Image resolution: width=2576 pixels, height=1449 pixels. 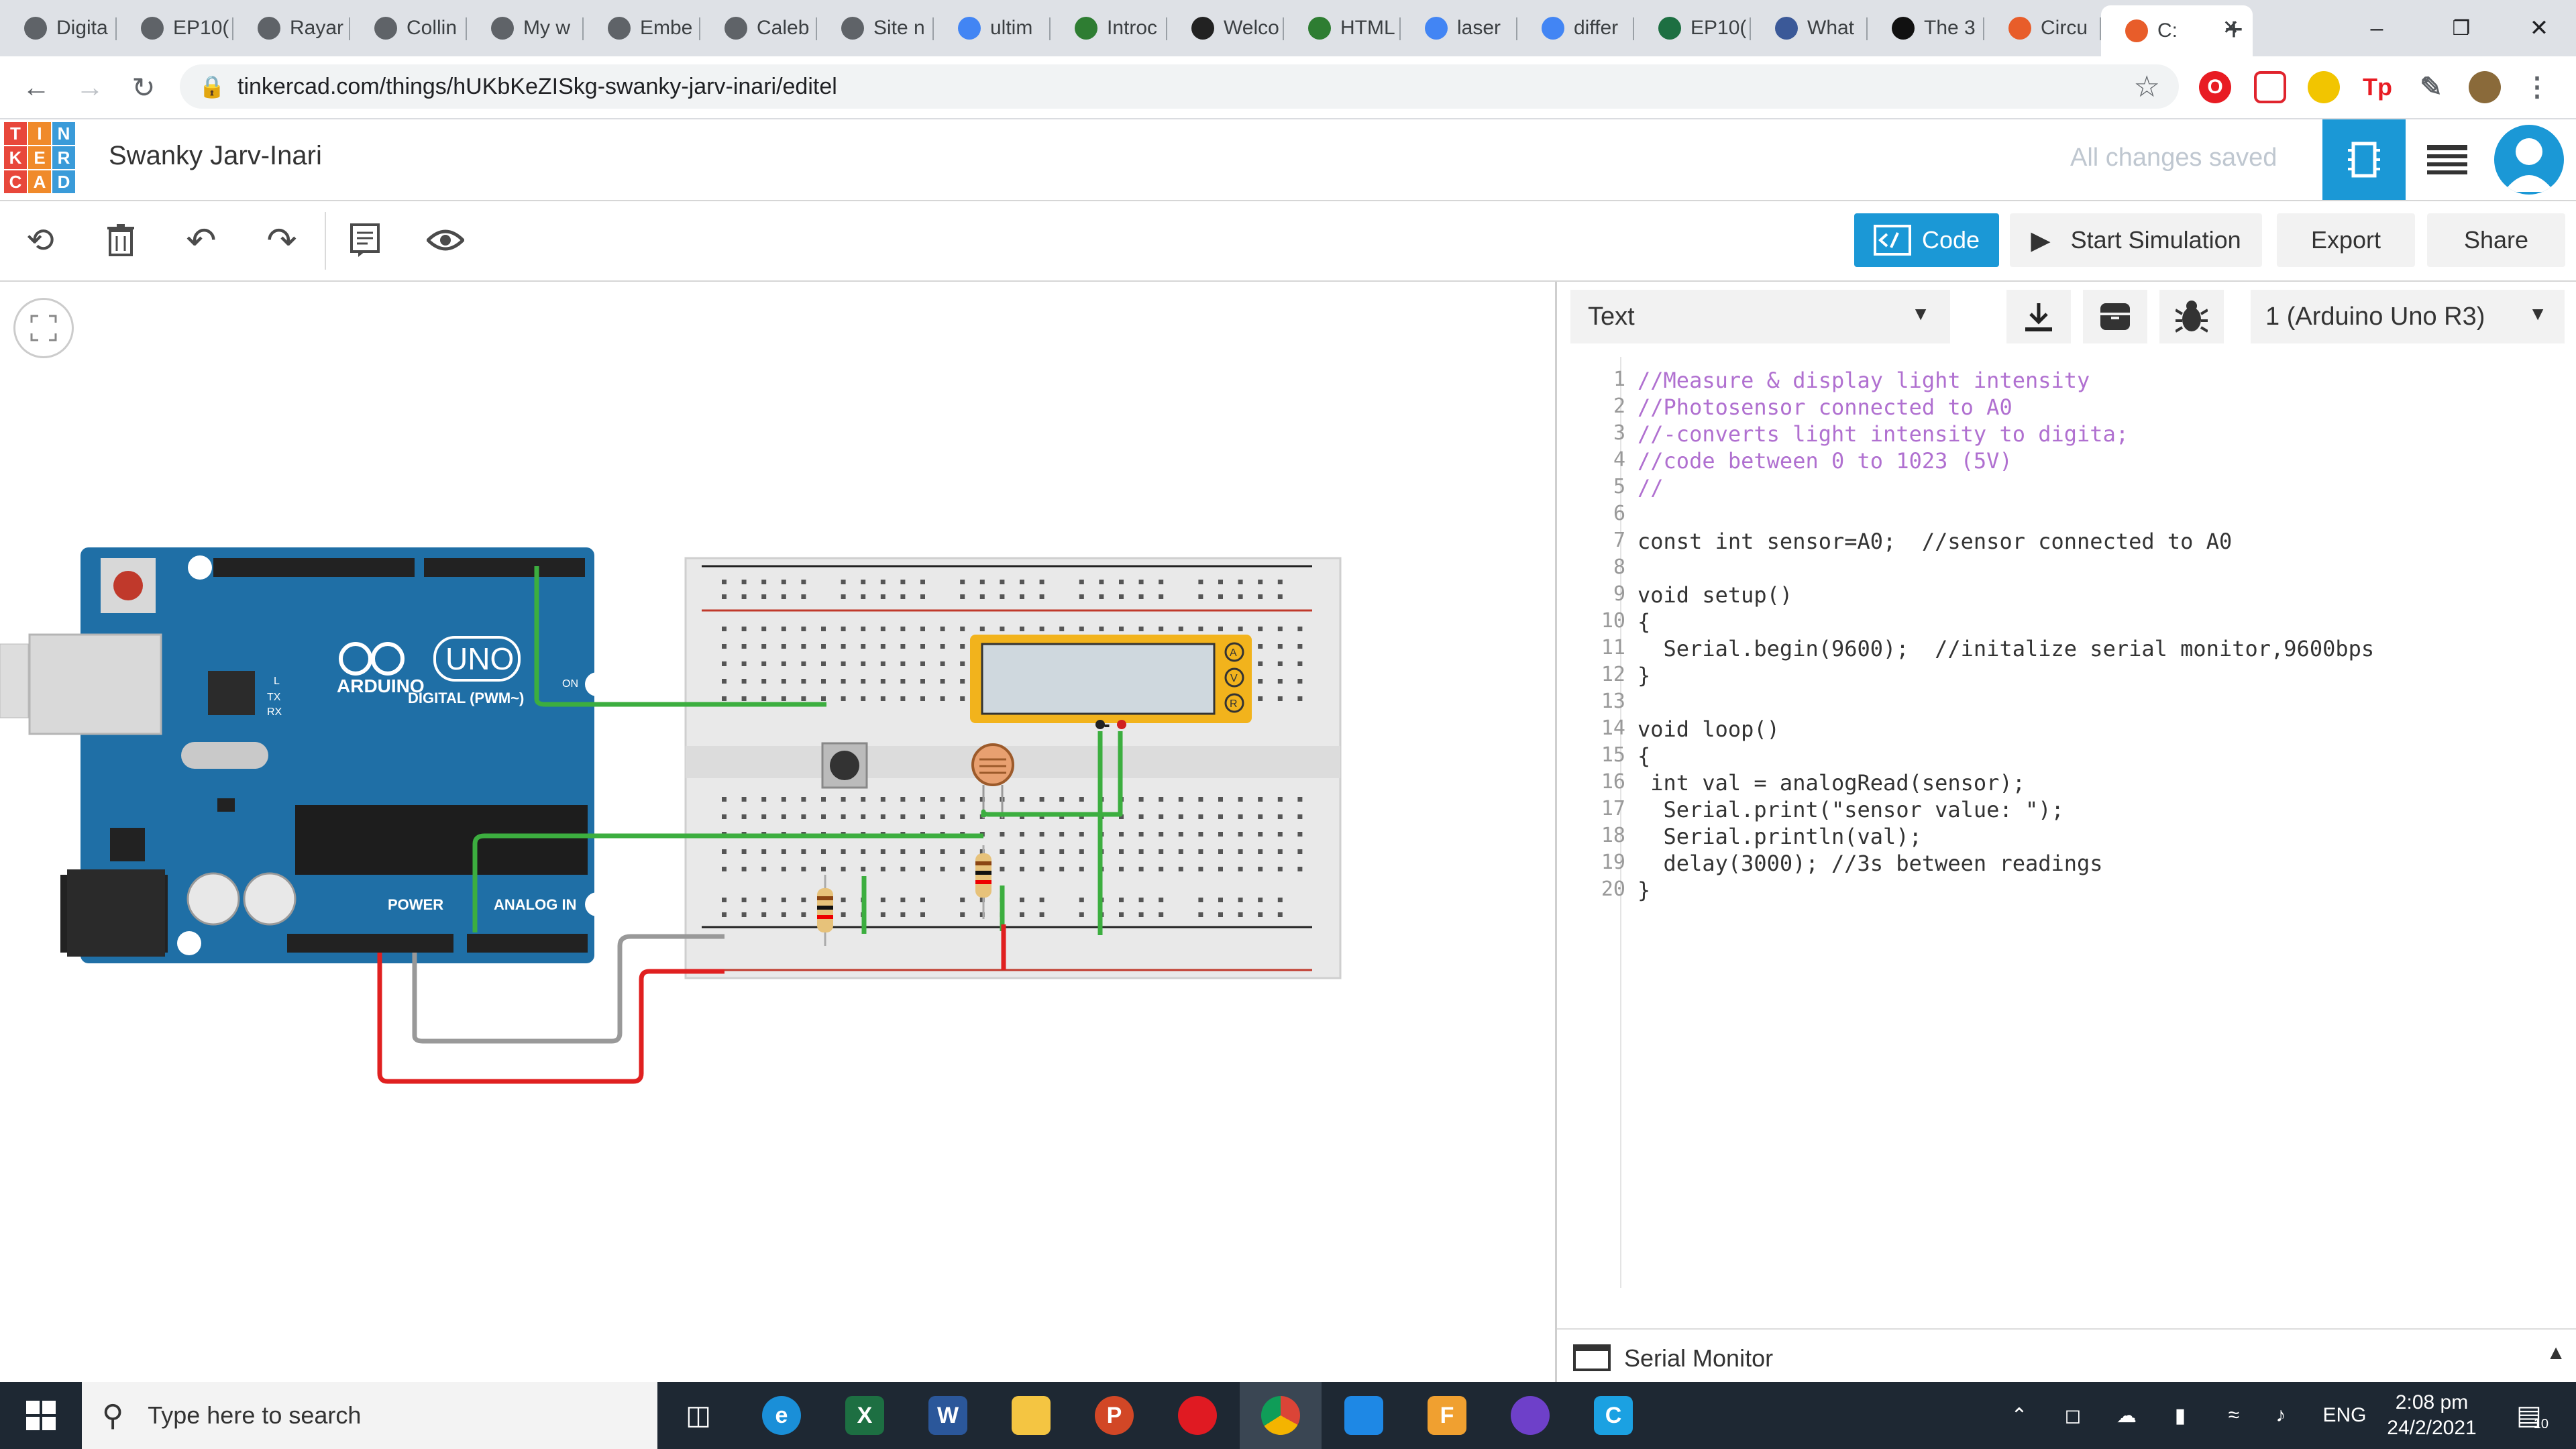 I want to click on browser-tab: laser, so click(x=1459, y=28).